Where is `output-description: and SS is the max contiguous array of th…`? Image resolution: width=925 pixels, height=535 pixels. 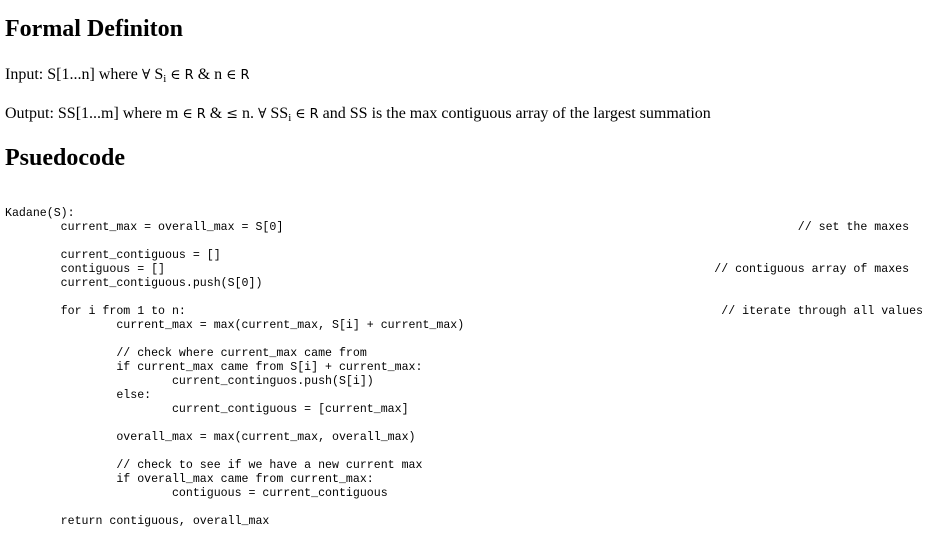 output-description: and SS is the max contiguous array of th… is located at coordinates (516, 113).